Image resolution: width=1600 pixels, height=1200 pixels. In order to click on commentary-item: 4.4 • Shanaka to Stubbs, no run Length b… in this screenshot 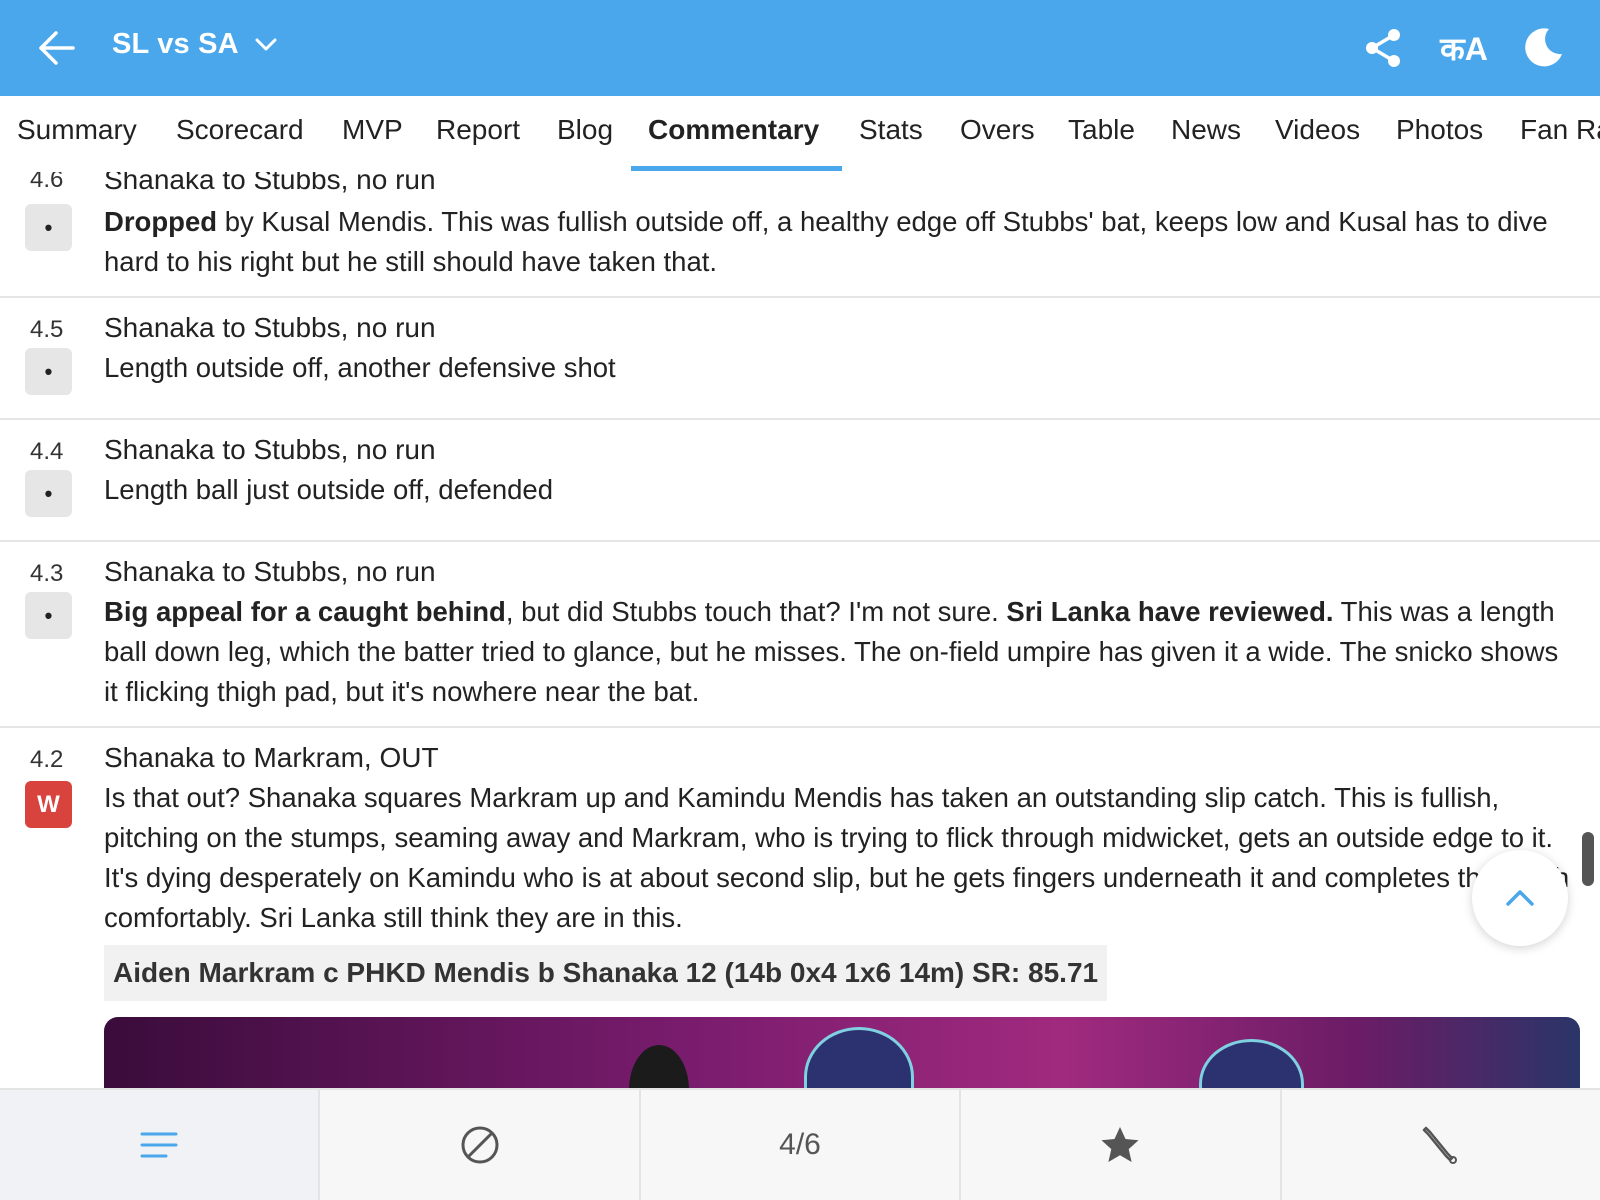, I will do `click(800, 481)`.